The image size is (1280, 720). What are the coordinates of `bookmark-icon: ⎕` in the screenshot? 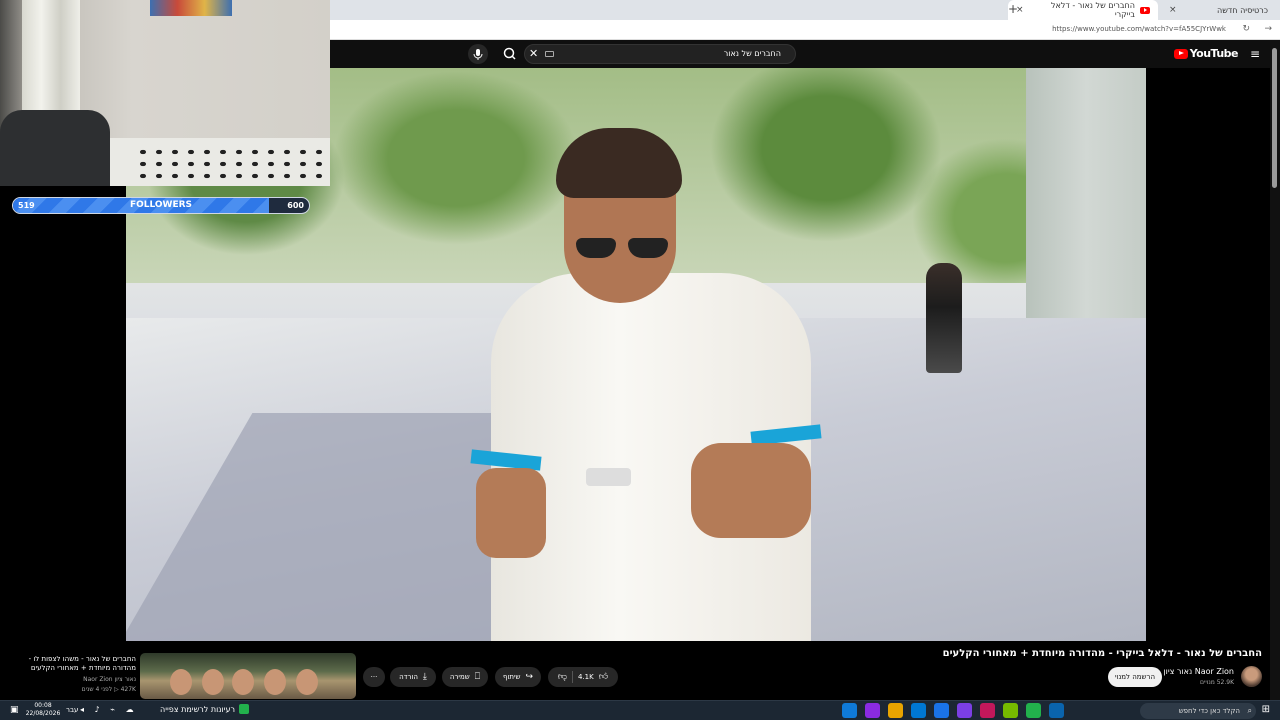 It's located at (477, 677).